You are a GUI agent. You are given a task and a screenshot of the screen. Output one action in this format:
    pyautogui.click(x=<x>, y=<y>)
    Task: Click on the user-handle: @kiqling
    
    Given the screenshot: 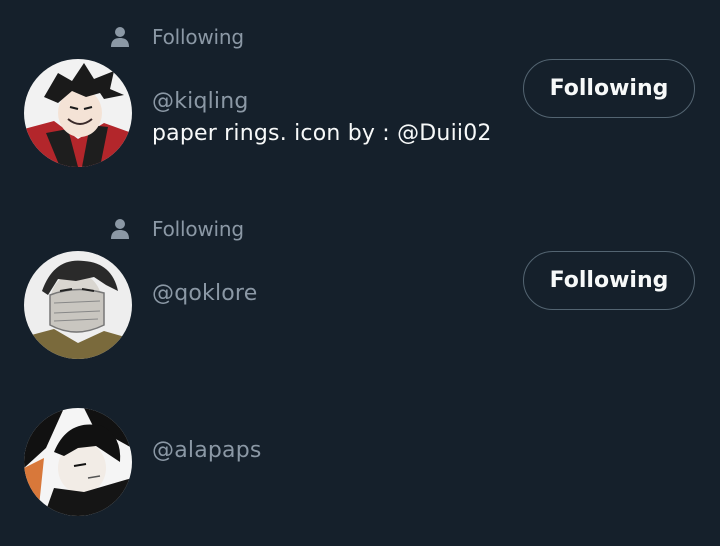 What is the action you would take?
    pyautogui.click(x=200, y=101)
    